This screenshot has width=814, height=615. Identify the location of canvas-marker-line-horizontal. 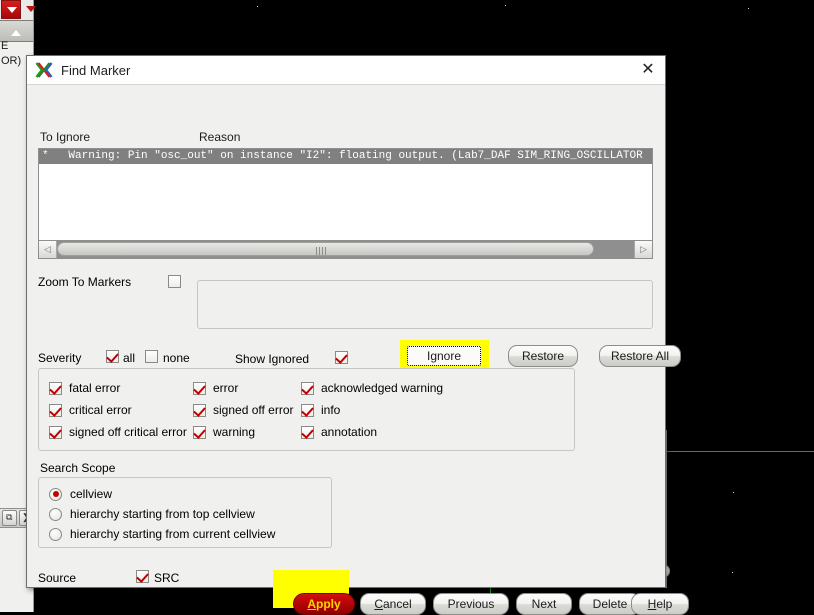
(739, 451).